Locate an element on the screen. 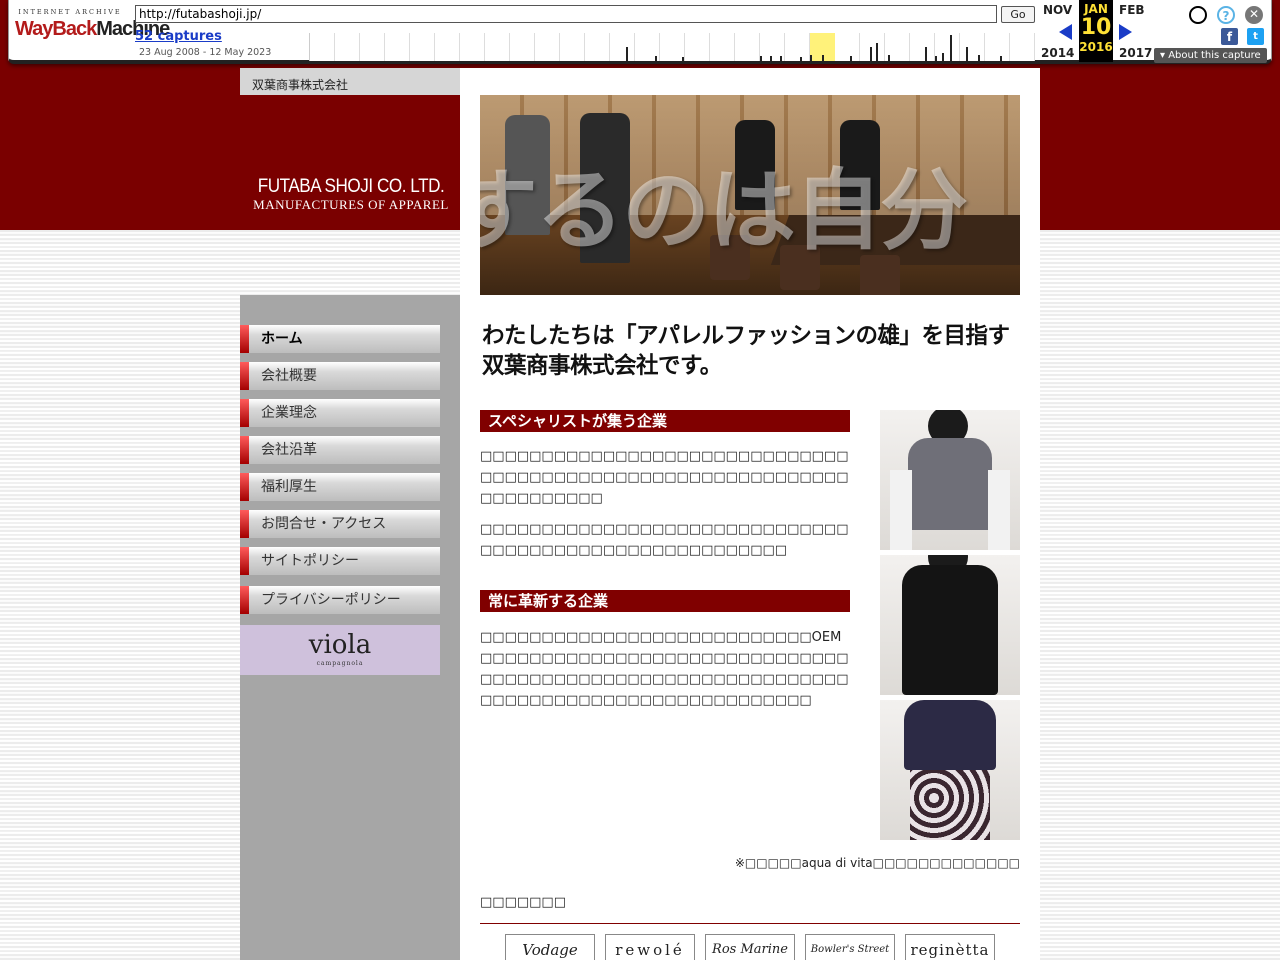 This screenshot has width=1280, height=960. brands-divider is located at coordinates (750, 923).